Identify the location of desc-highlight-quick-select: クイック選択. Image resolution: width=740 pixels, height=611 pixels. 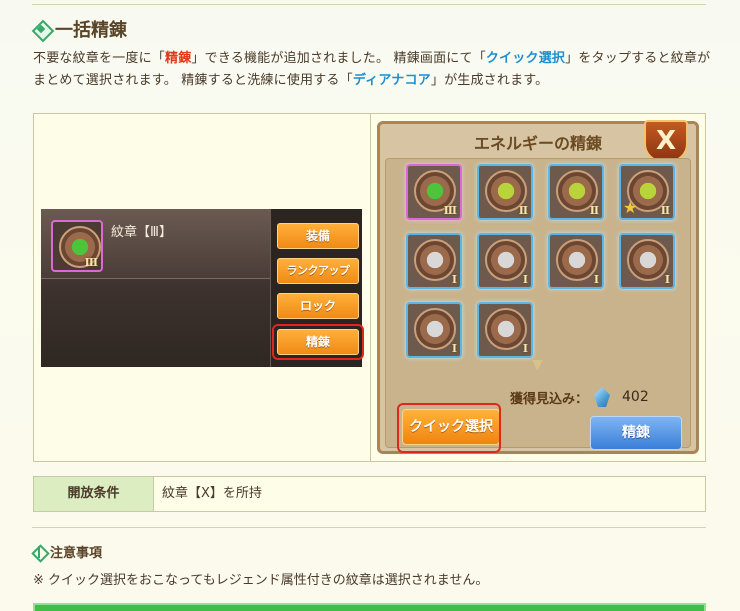
(525, 58).